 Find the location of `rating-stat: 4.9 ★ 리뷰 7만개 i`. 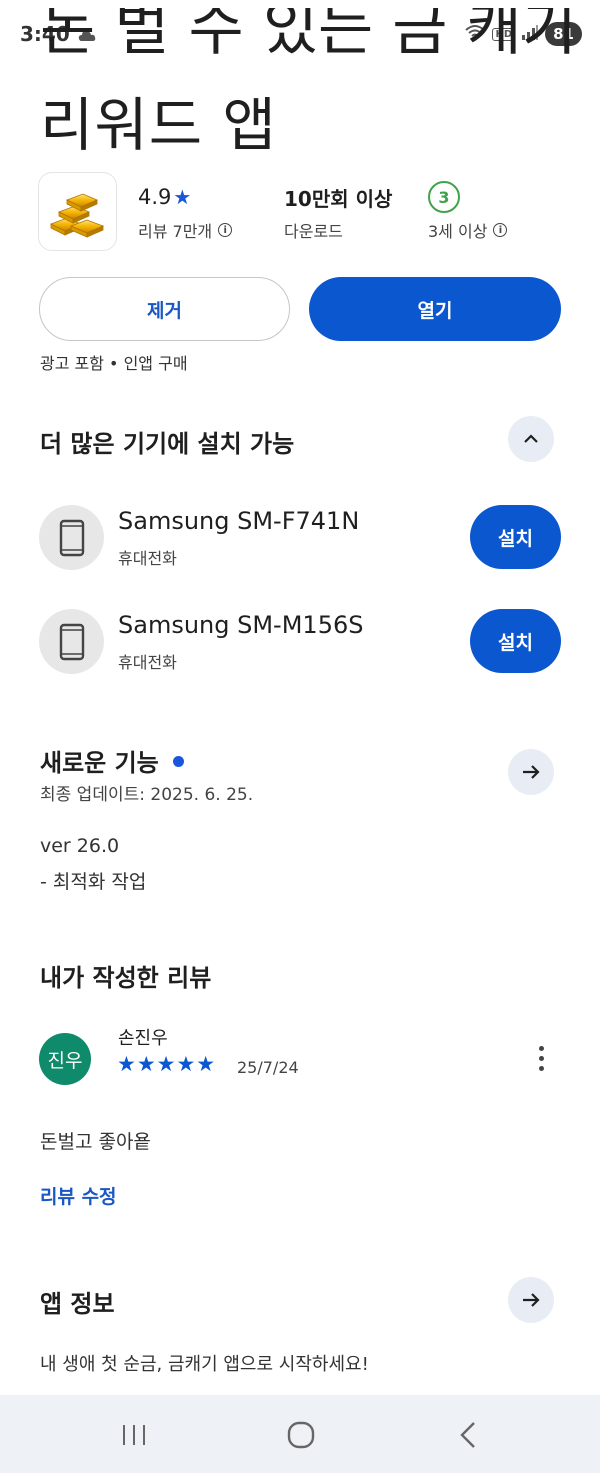

rating-stat: 4.9 ★ 리뷰 7만개 i is located at coordinates (185, 212).